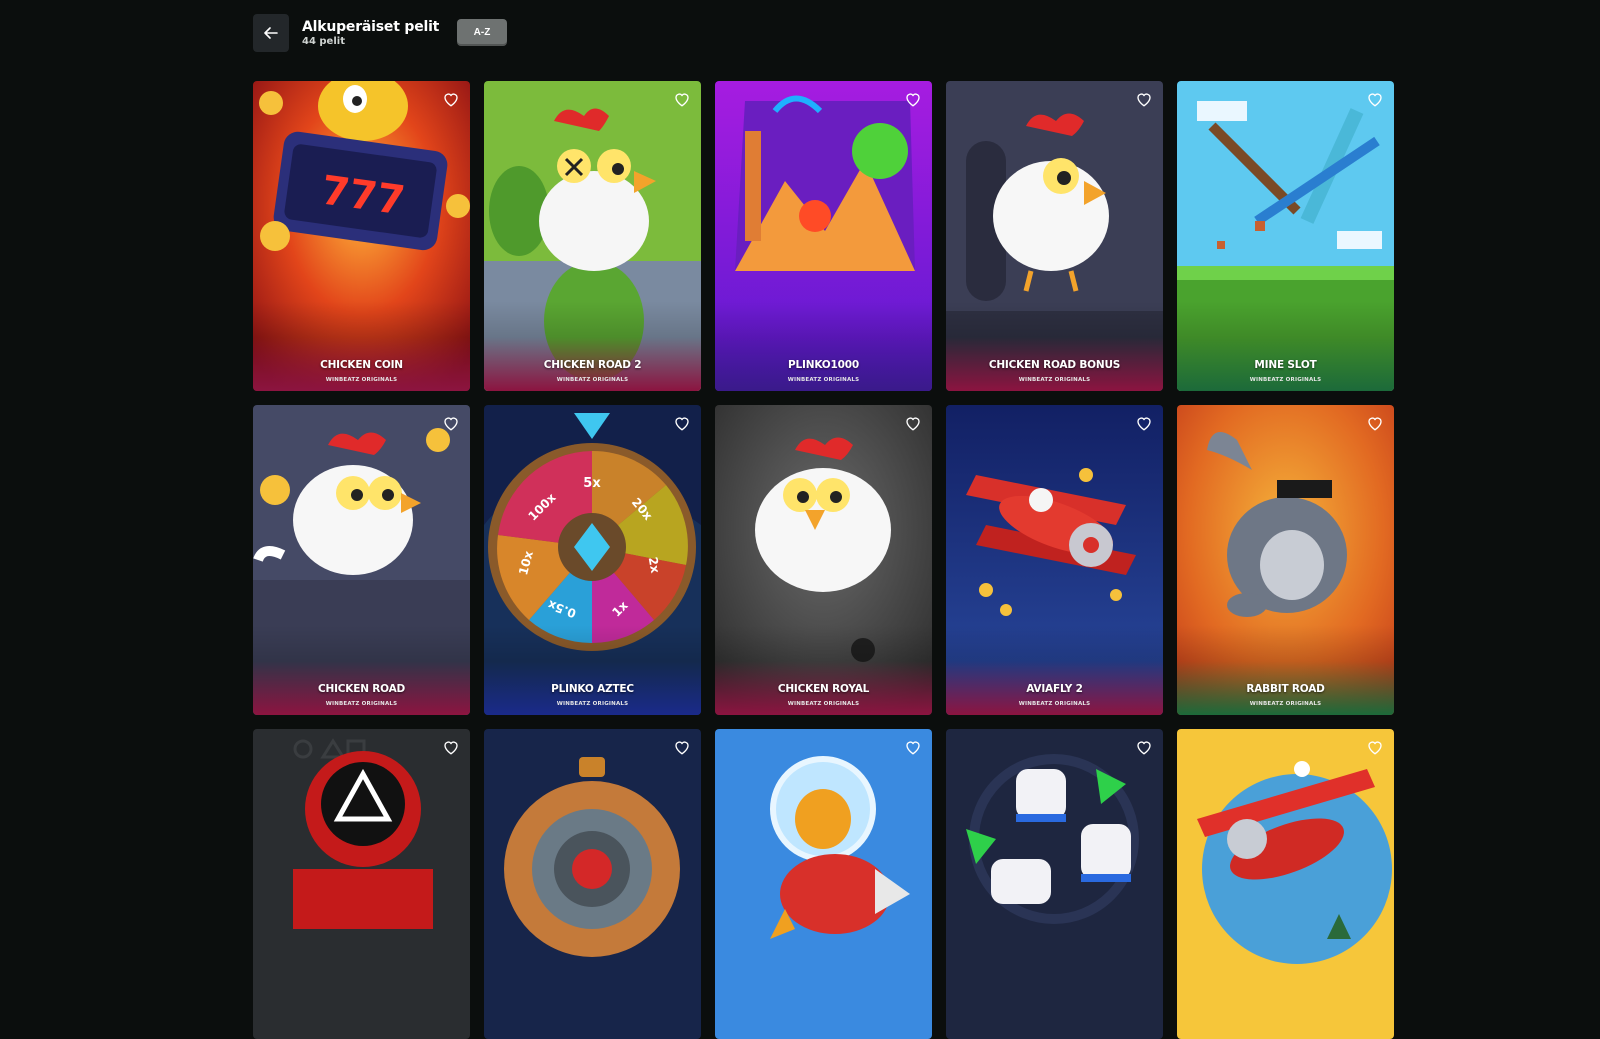 This screenshot has width=1600, height=1039. Describe the element at coordinates (1054, 365) in the screenshot. I see `game-title: CHICKEN ROAD BONUS` at that location.